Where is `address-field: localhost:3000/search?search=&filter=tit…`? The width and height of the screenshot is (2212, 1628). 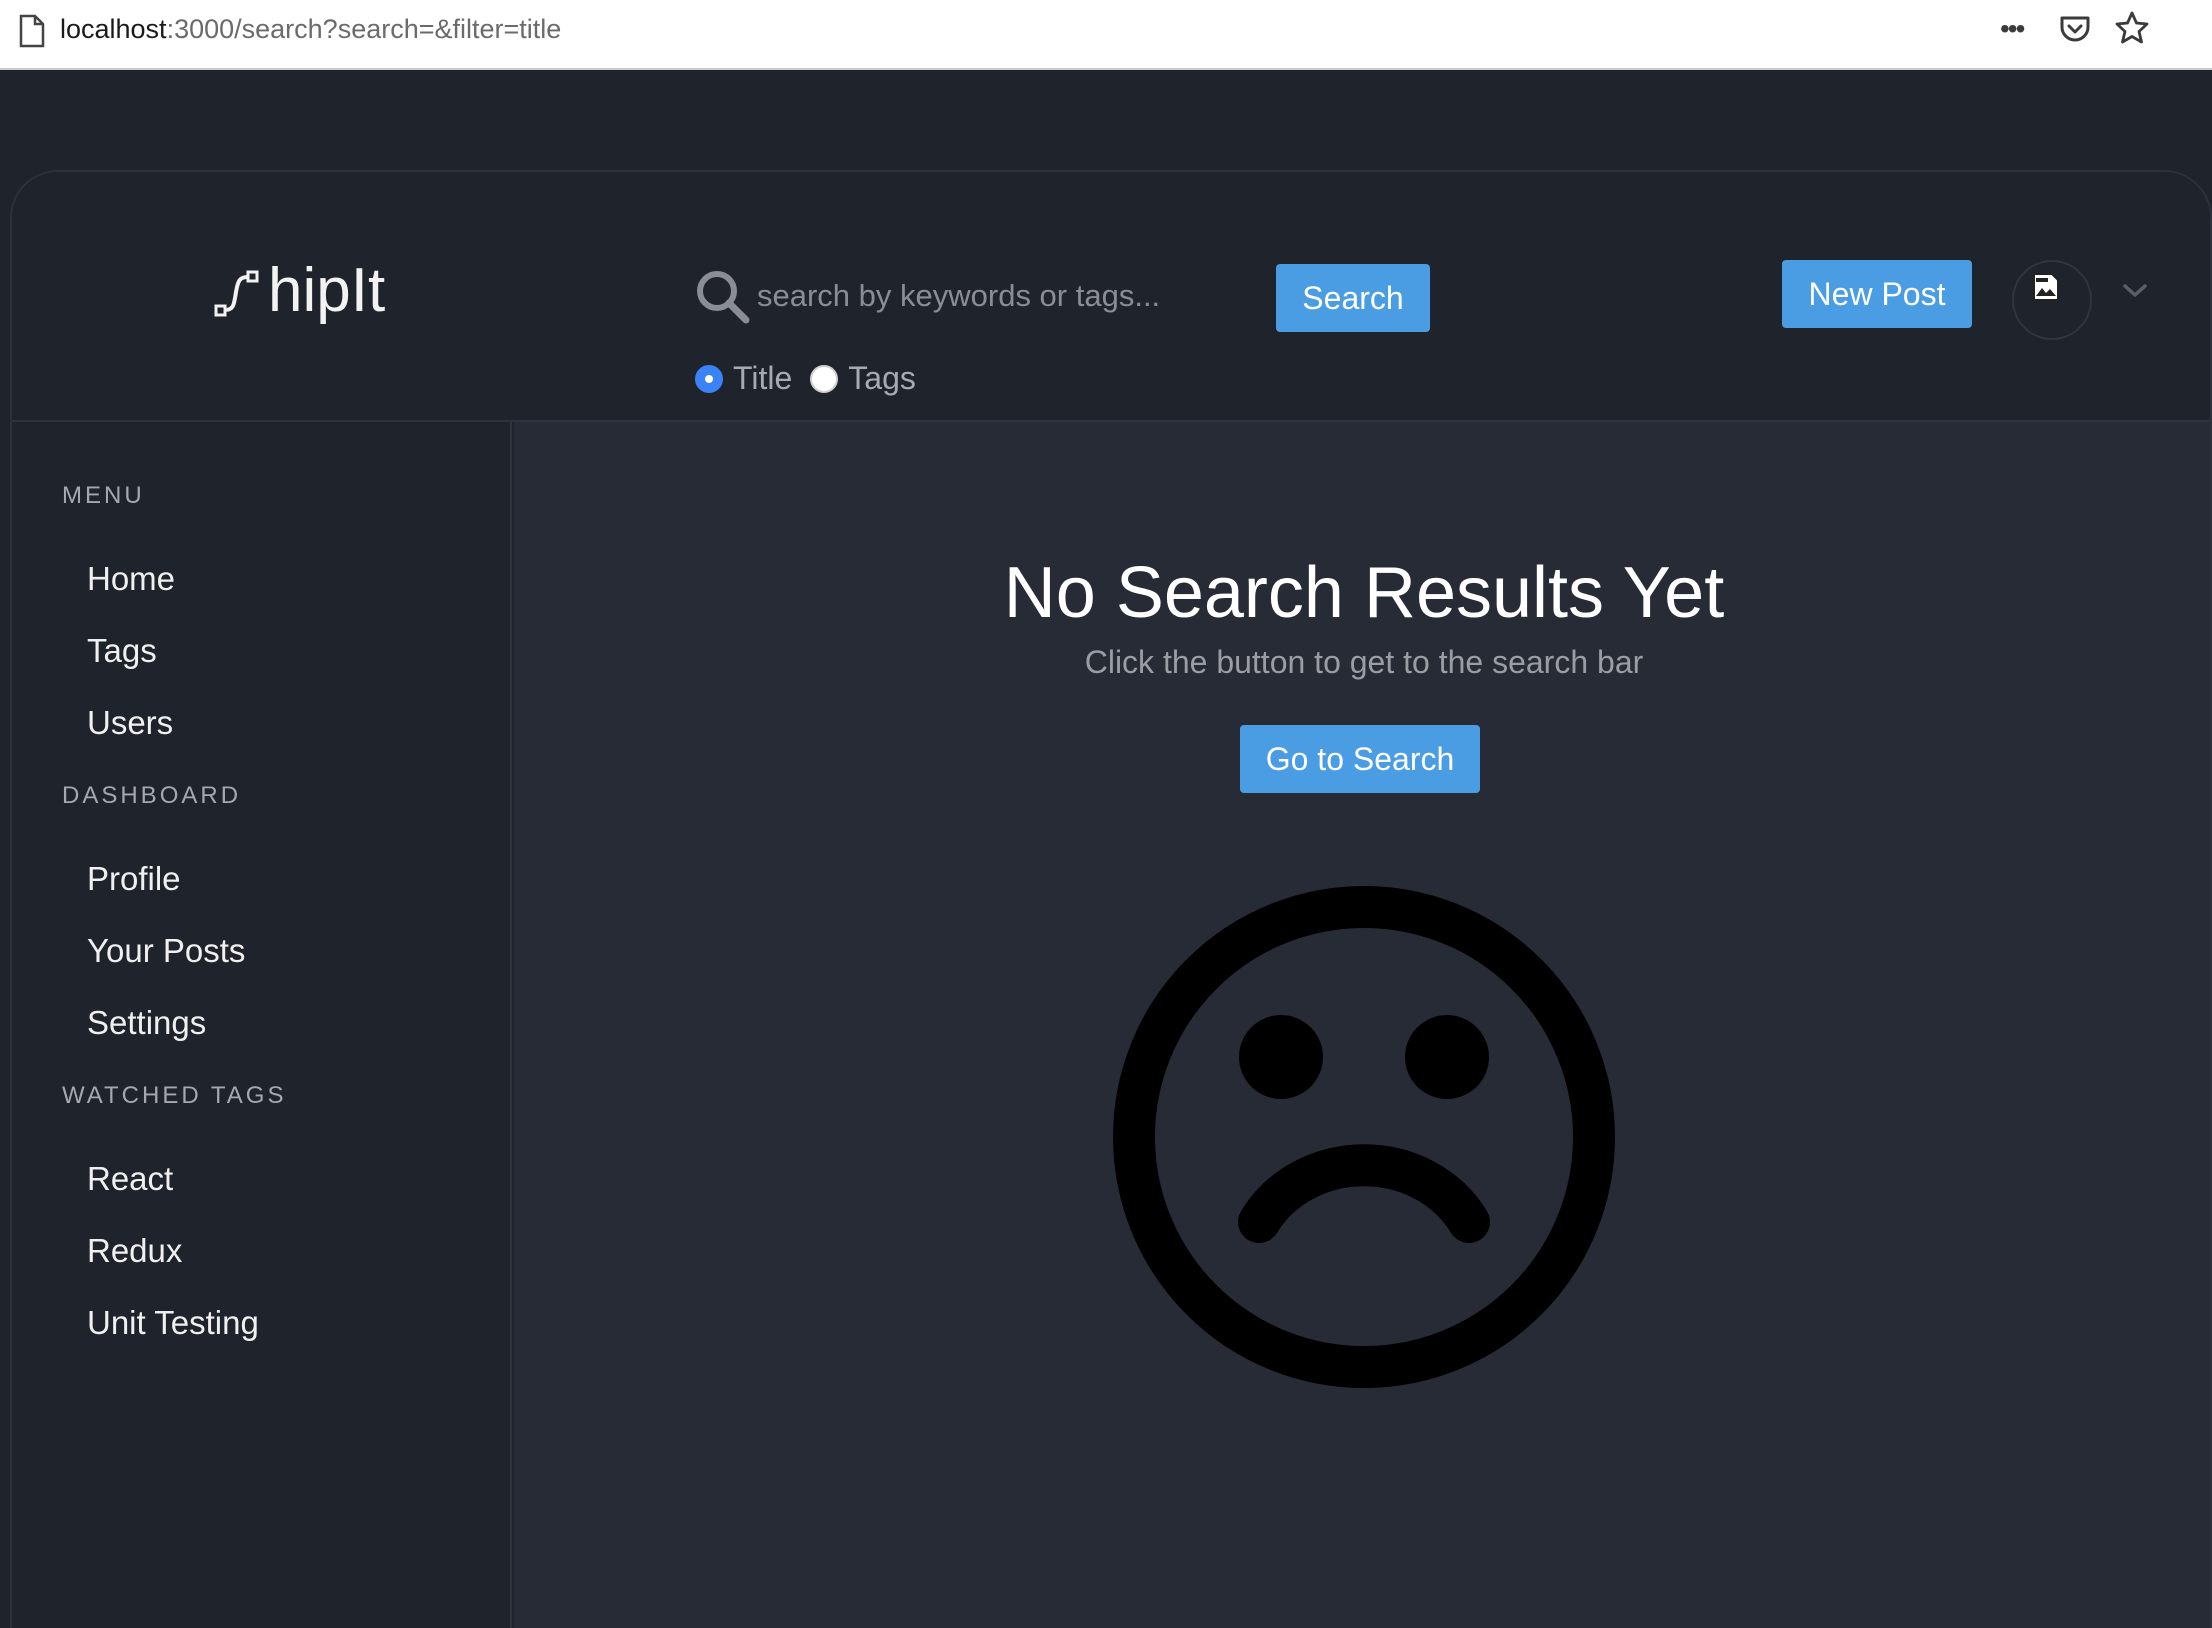 address-field: localhost:3000/search?search=&filter=tit… is located at coordinates (310, 29).